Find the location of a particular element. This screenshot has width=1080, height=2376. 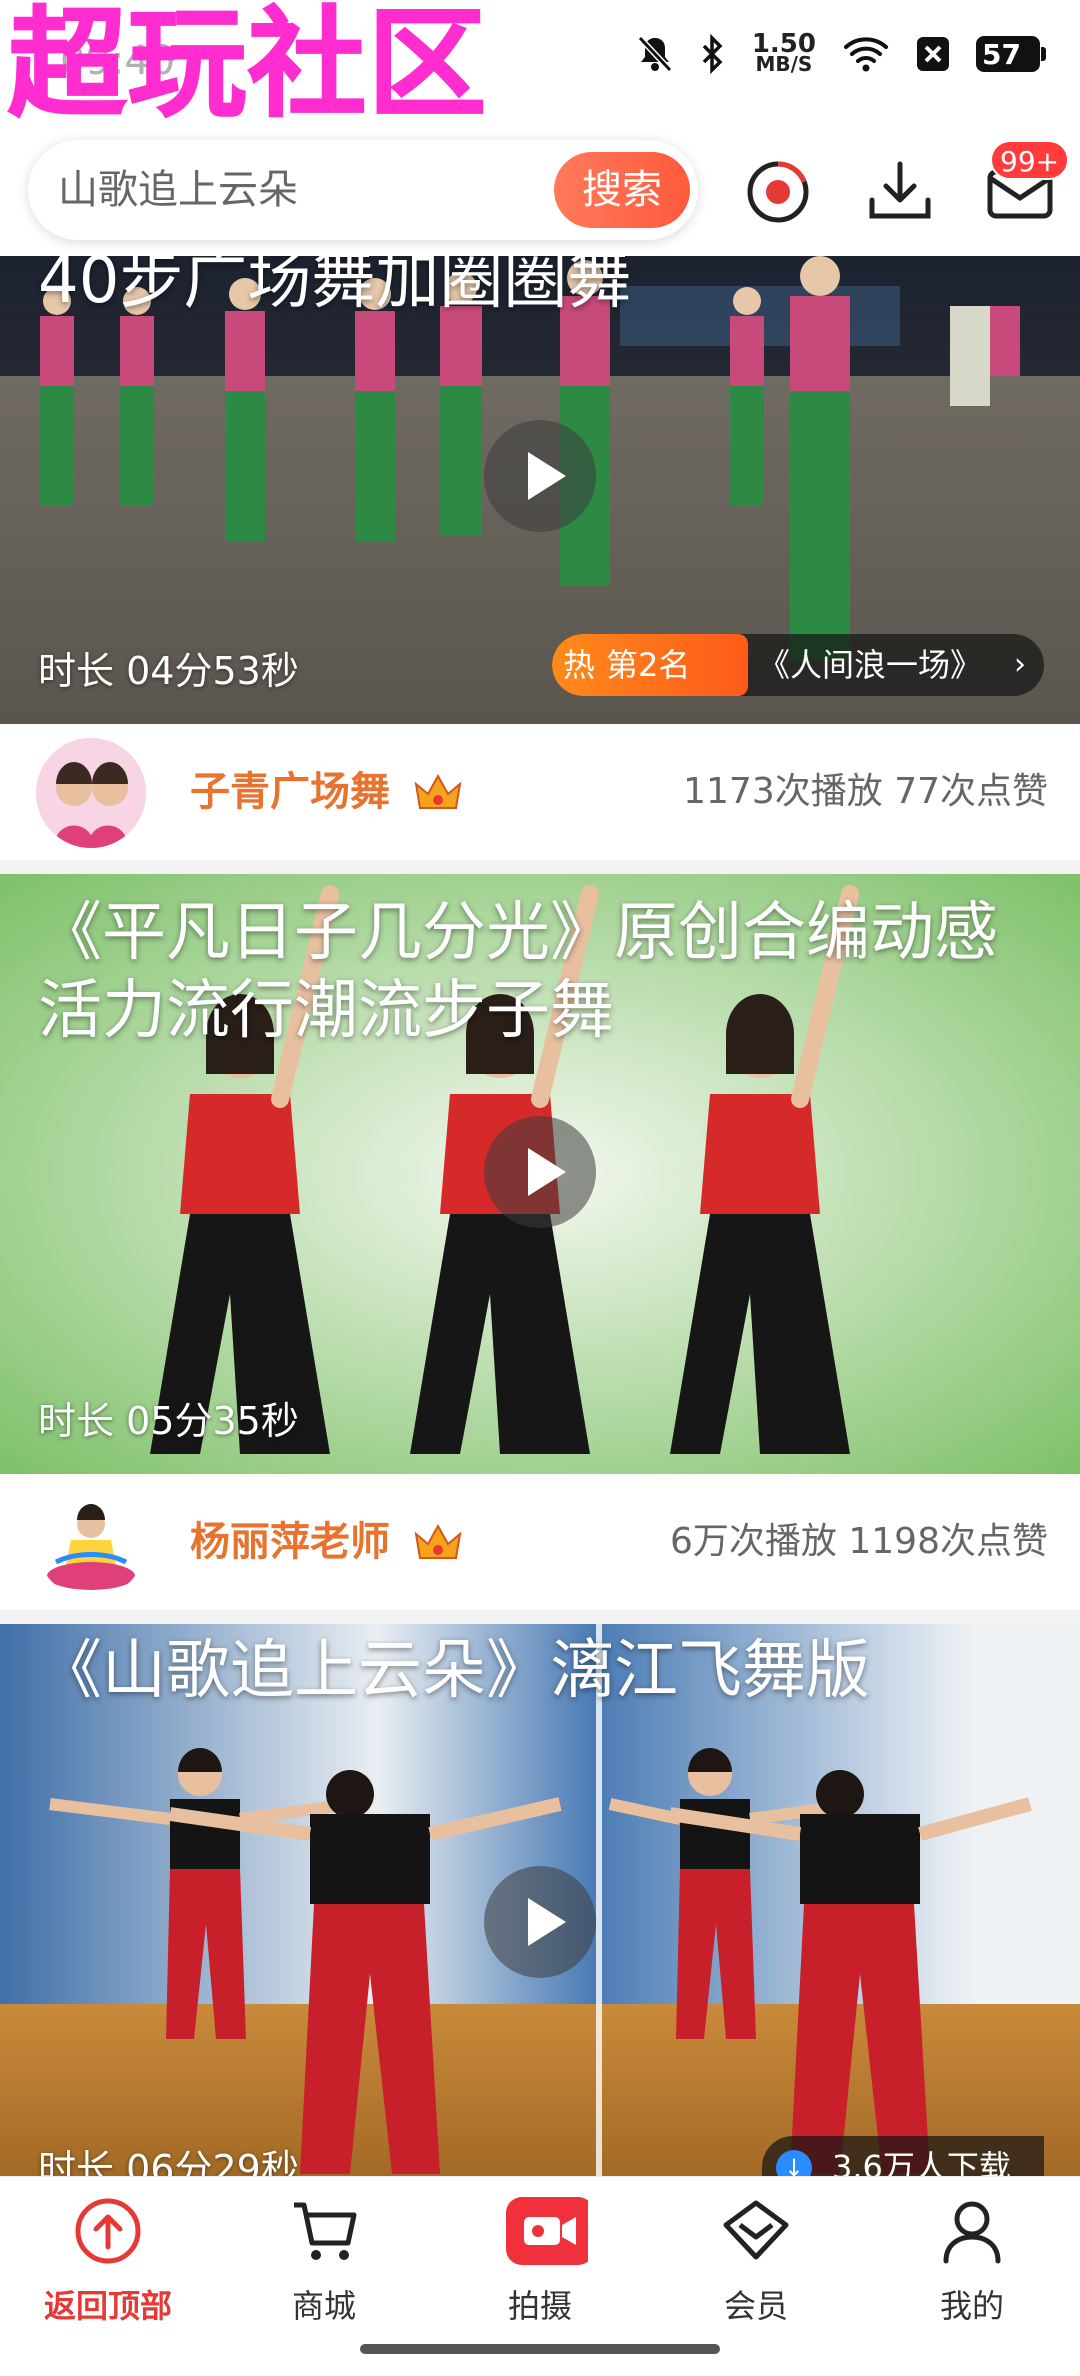

nav-back-to-top: 返回顶部 is located at coordinates (108, 2260).